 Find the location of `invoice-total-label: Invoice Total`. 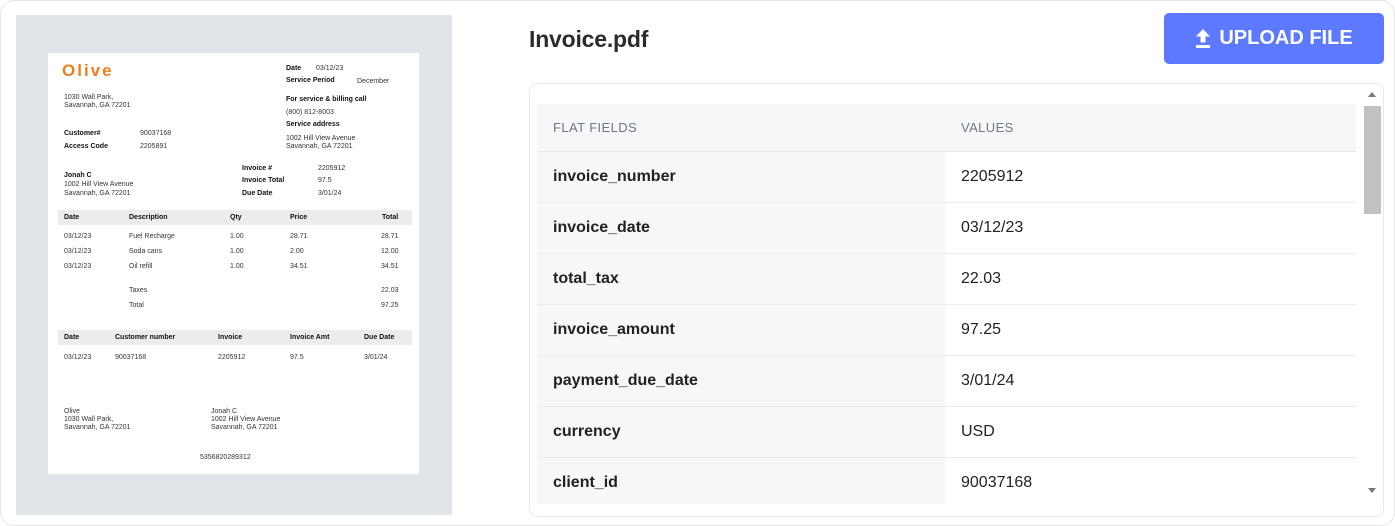

invoice-total-label: Invoice Total is located at coordinates (263, 180).